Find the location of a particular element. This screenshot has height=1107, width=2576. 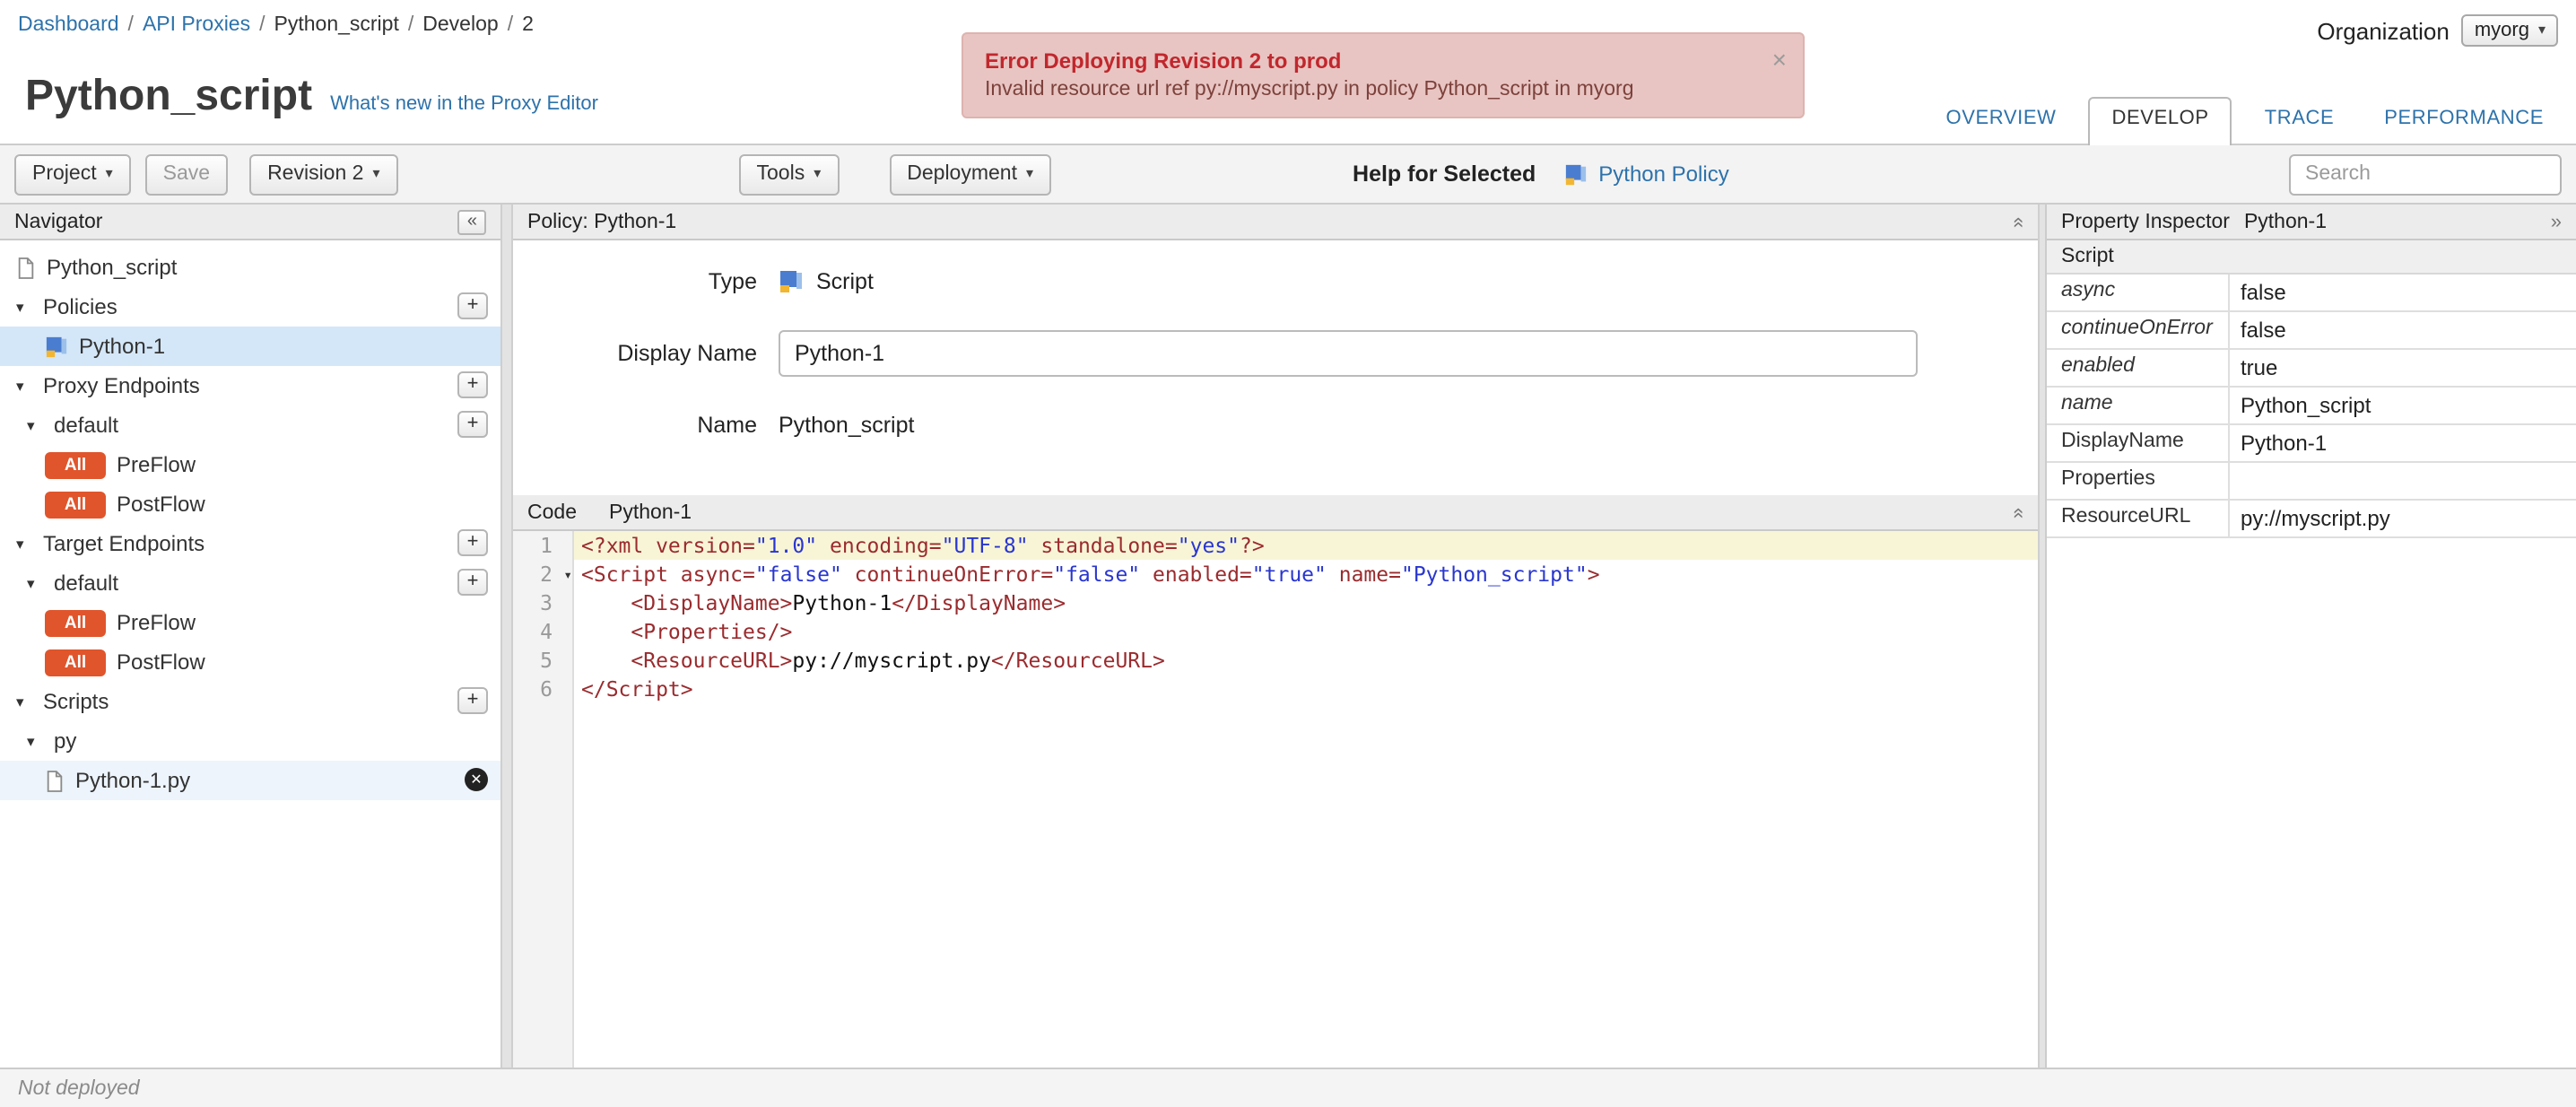

display-name-input is located at coordinates (1348, 353).